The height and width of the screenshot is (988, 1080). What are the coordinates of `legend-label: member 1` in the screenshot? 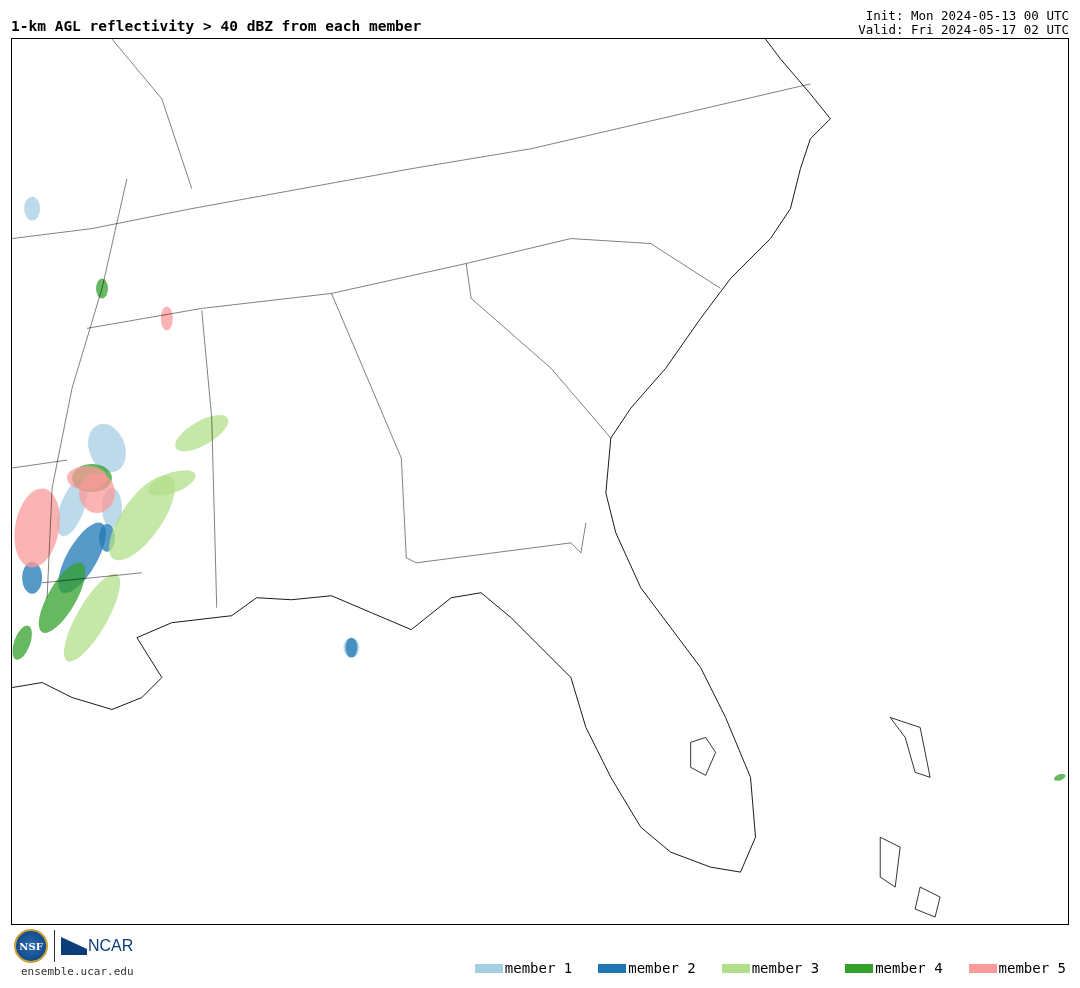 It's located at (538, 968).